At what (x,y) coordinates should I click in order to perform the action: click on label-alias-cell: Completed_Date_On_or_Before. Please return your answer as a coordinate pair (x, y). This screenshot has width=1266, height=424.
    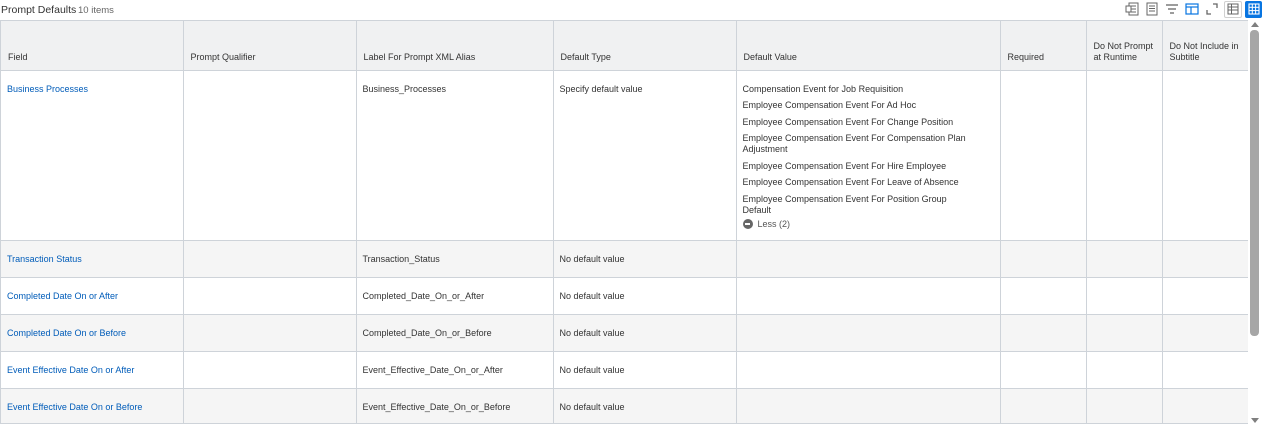
    Looking at the image, I should click on (455, 333).